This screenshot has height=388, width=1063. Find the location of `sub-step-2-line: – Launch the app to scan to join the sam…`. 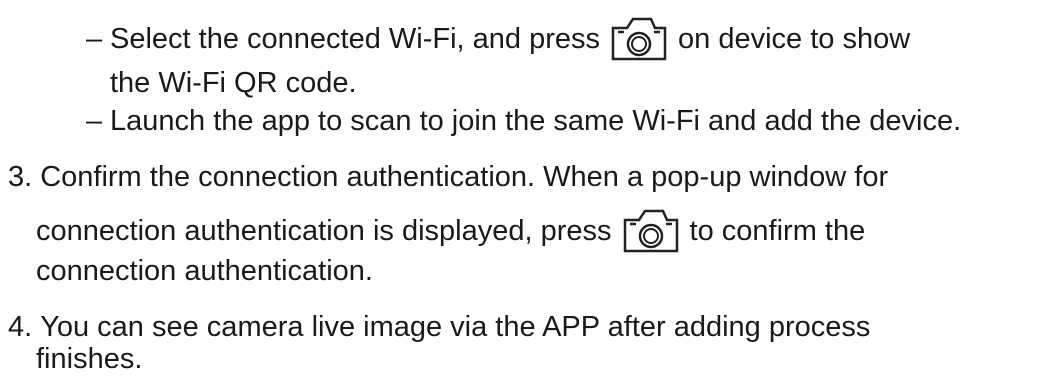

sub-step-2-line: – Launch the app to scan to join the sam… is located at coordinates (523, 121).